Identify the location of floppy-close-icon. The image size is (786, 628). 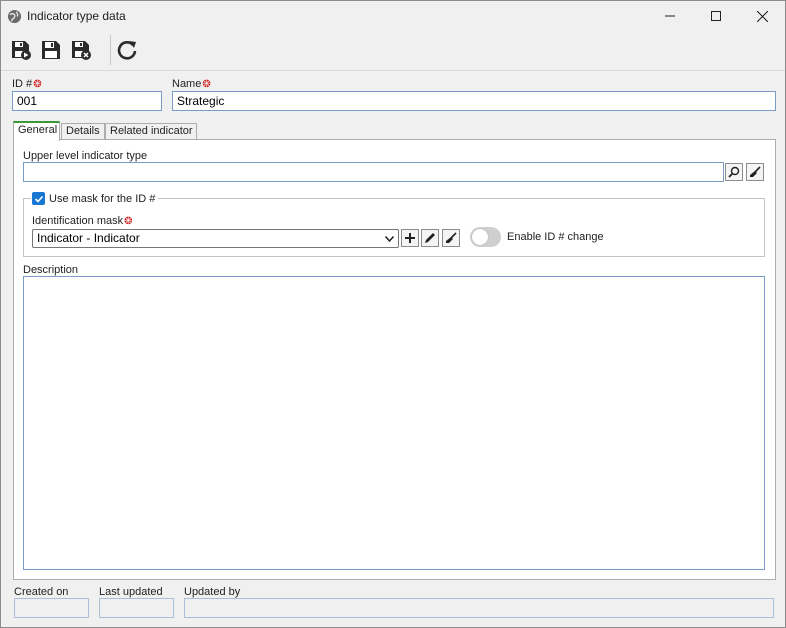
(81, 50).